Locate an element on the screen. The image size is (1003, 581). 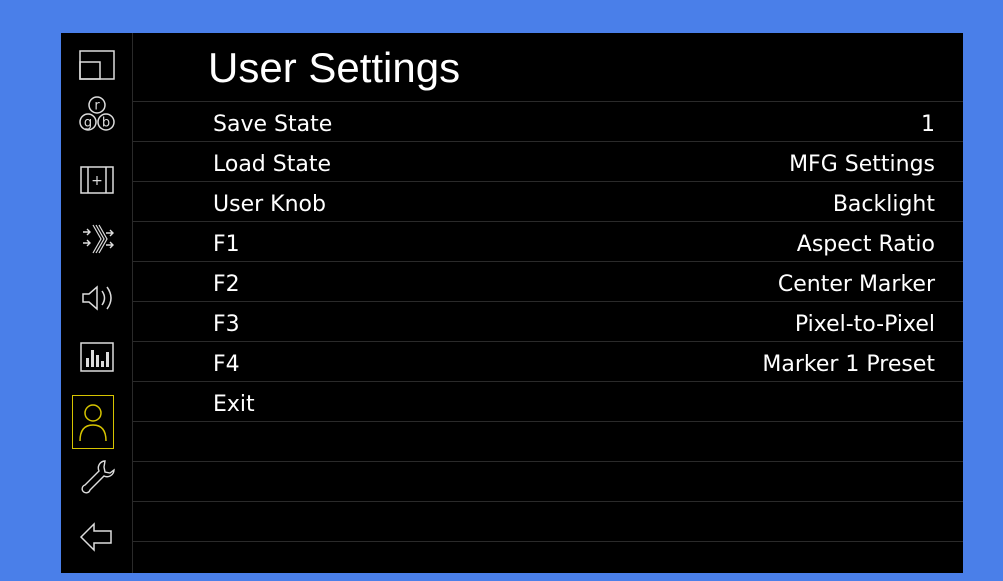
rgb-icon: r g b is located at coordinates (97, 113).